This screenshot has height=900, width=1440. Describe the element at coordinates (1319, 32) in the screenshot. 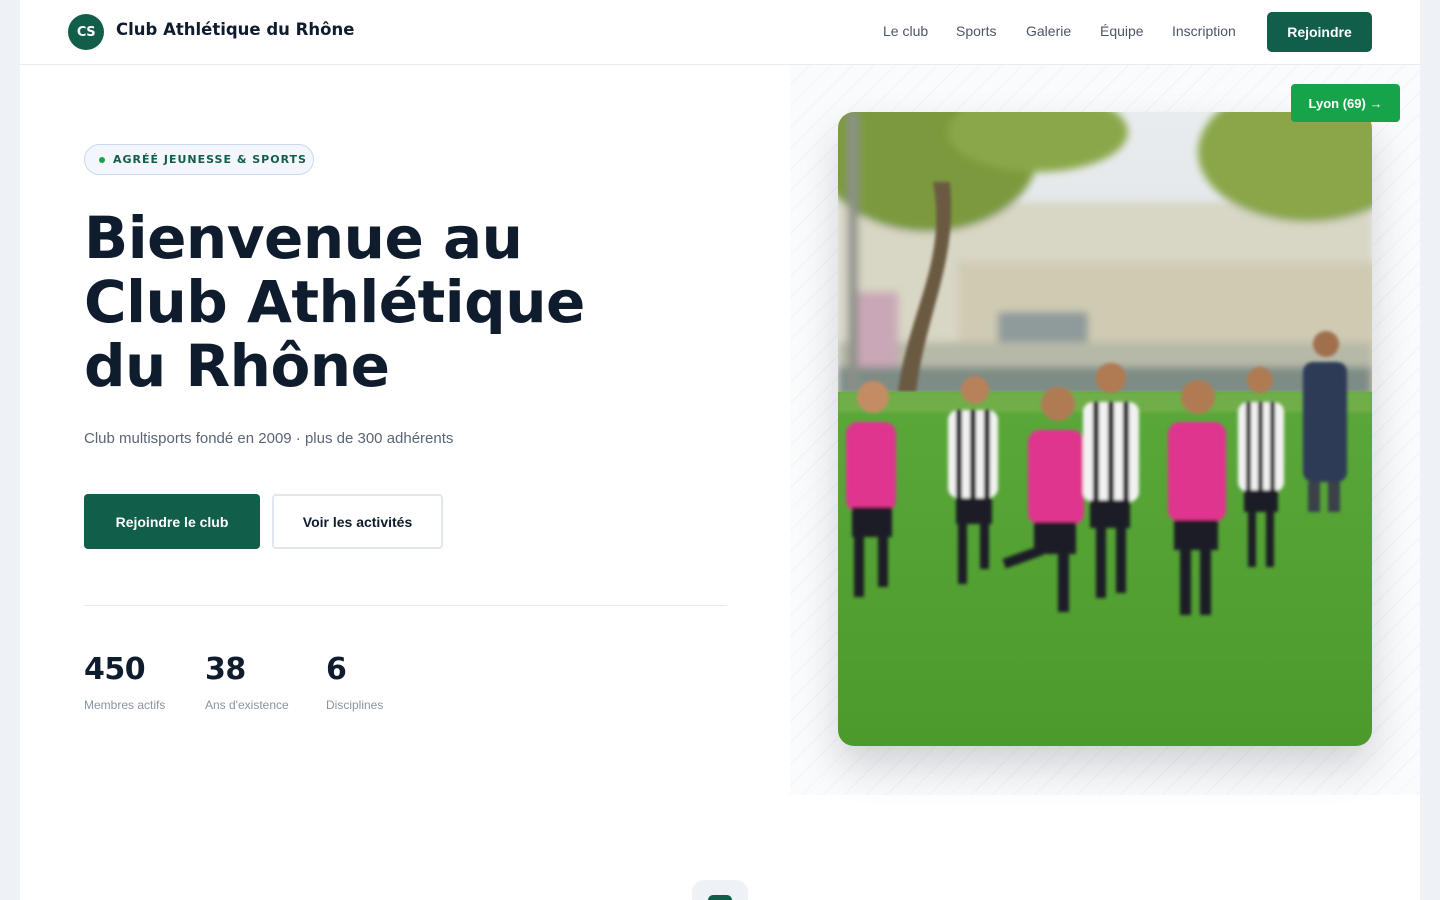

I see `header-join-button: Rejoindre` at that location.